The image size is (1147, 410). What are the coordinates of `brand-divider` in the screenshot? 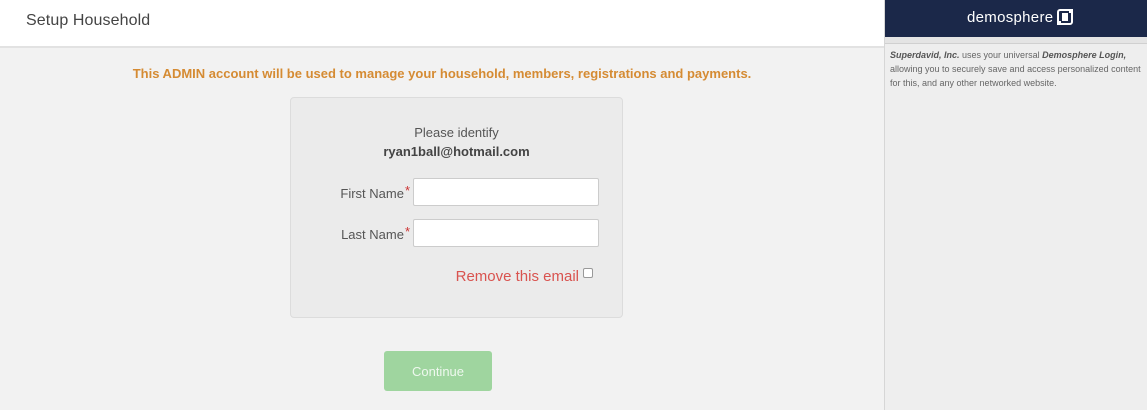 It's located at (1016, 40).